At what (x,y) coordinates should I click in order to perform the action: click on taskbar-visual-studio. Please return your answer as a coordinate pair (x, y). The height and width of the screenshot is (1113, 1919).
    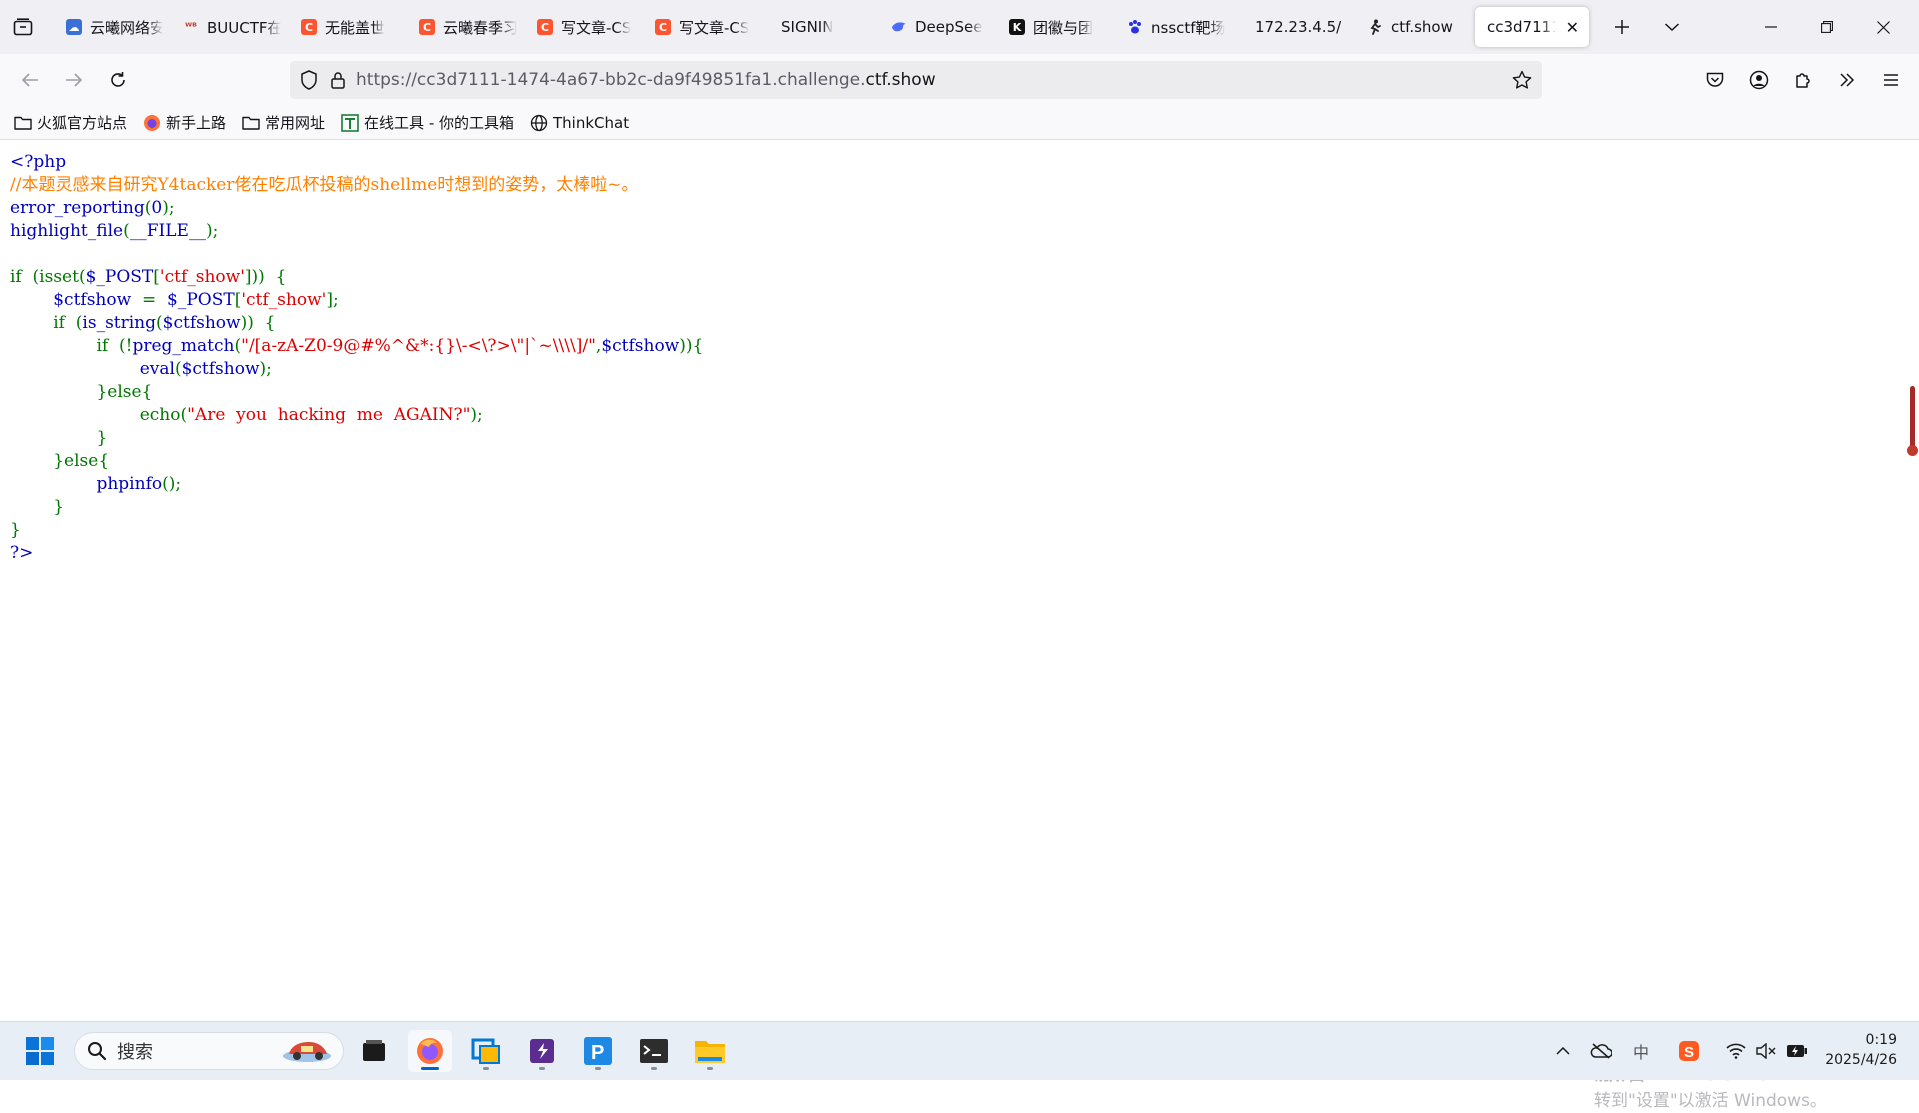
    Looking at the image, I should click on (542, 1051).